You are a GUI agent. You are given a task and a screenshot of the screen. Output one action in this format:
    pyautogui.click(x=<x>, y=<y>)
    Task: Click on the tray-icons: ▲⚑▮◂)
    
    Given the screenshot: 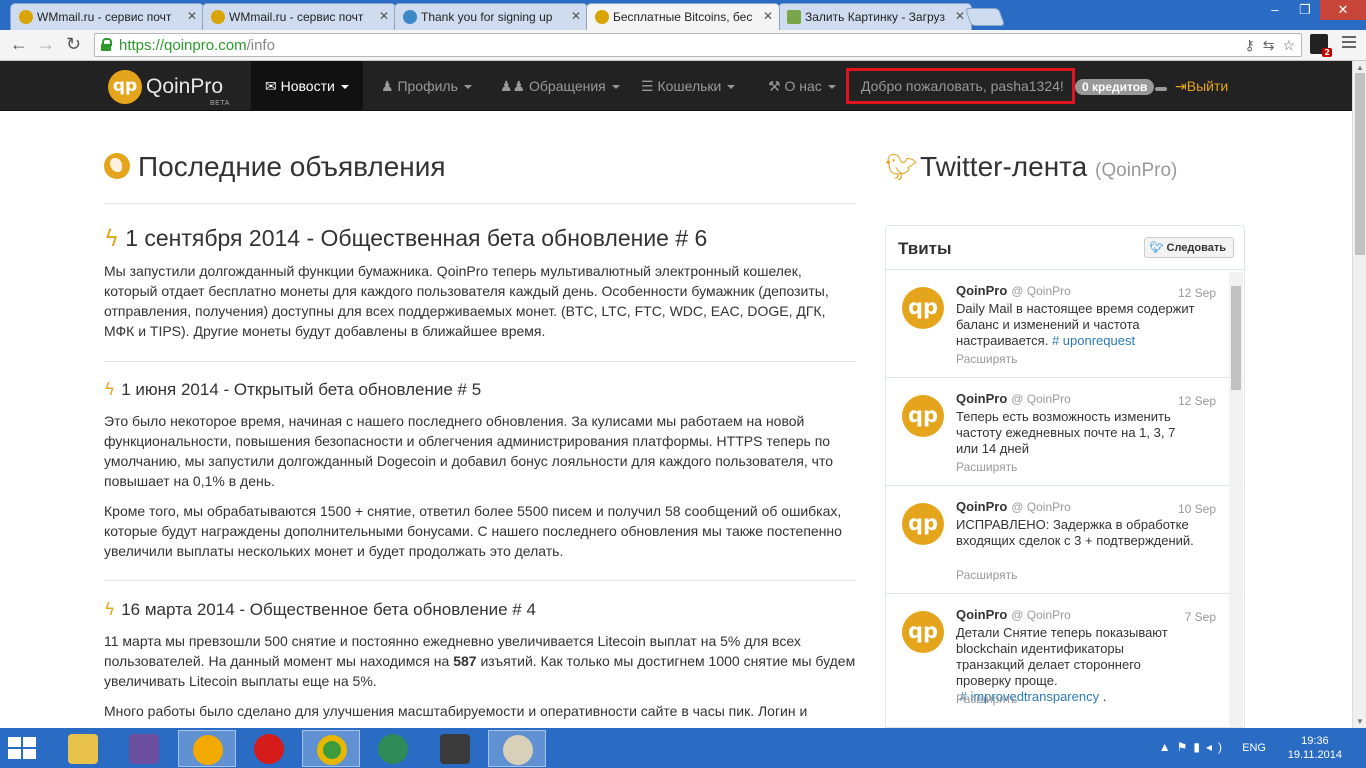 What is the action you would take?
    pyautogui.click(x=1193, y=747)
    